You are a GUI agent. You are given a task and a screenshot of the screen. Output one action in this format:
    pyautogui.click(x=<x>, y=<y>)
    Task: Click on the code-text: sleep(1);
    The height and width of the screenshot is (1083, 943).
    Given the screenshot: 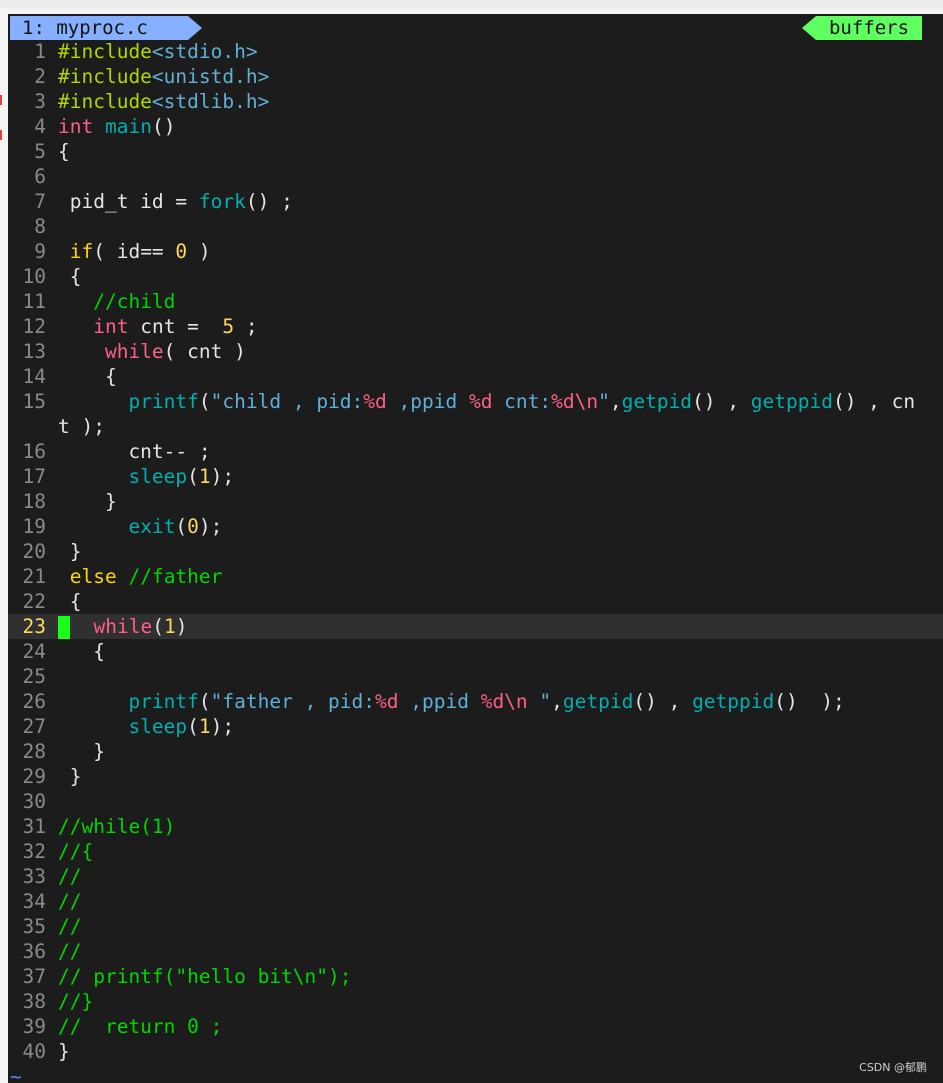 What is the action you would take?
    pyautogui.click(x=146, y=726)
    